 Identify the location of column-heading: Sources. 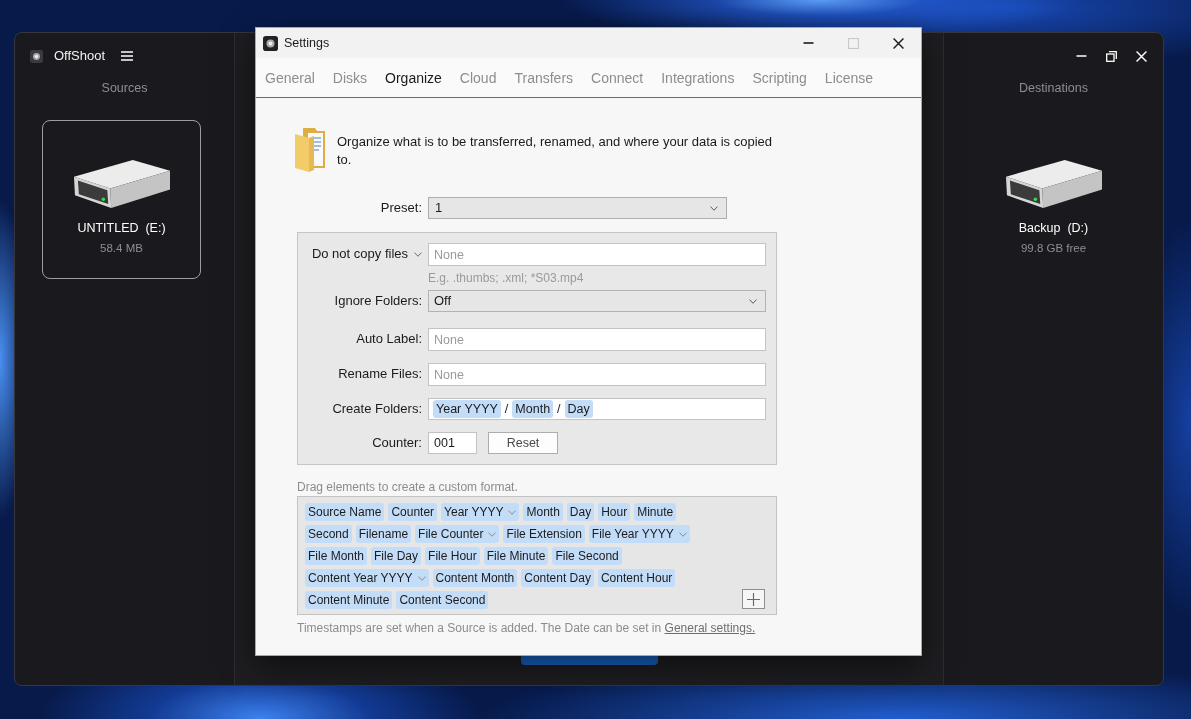
(124, 88).